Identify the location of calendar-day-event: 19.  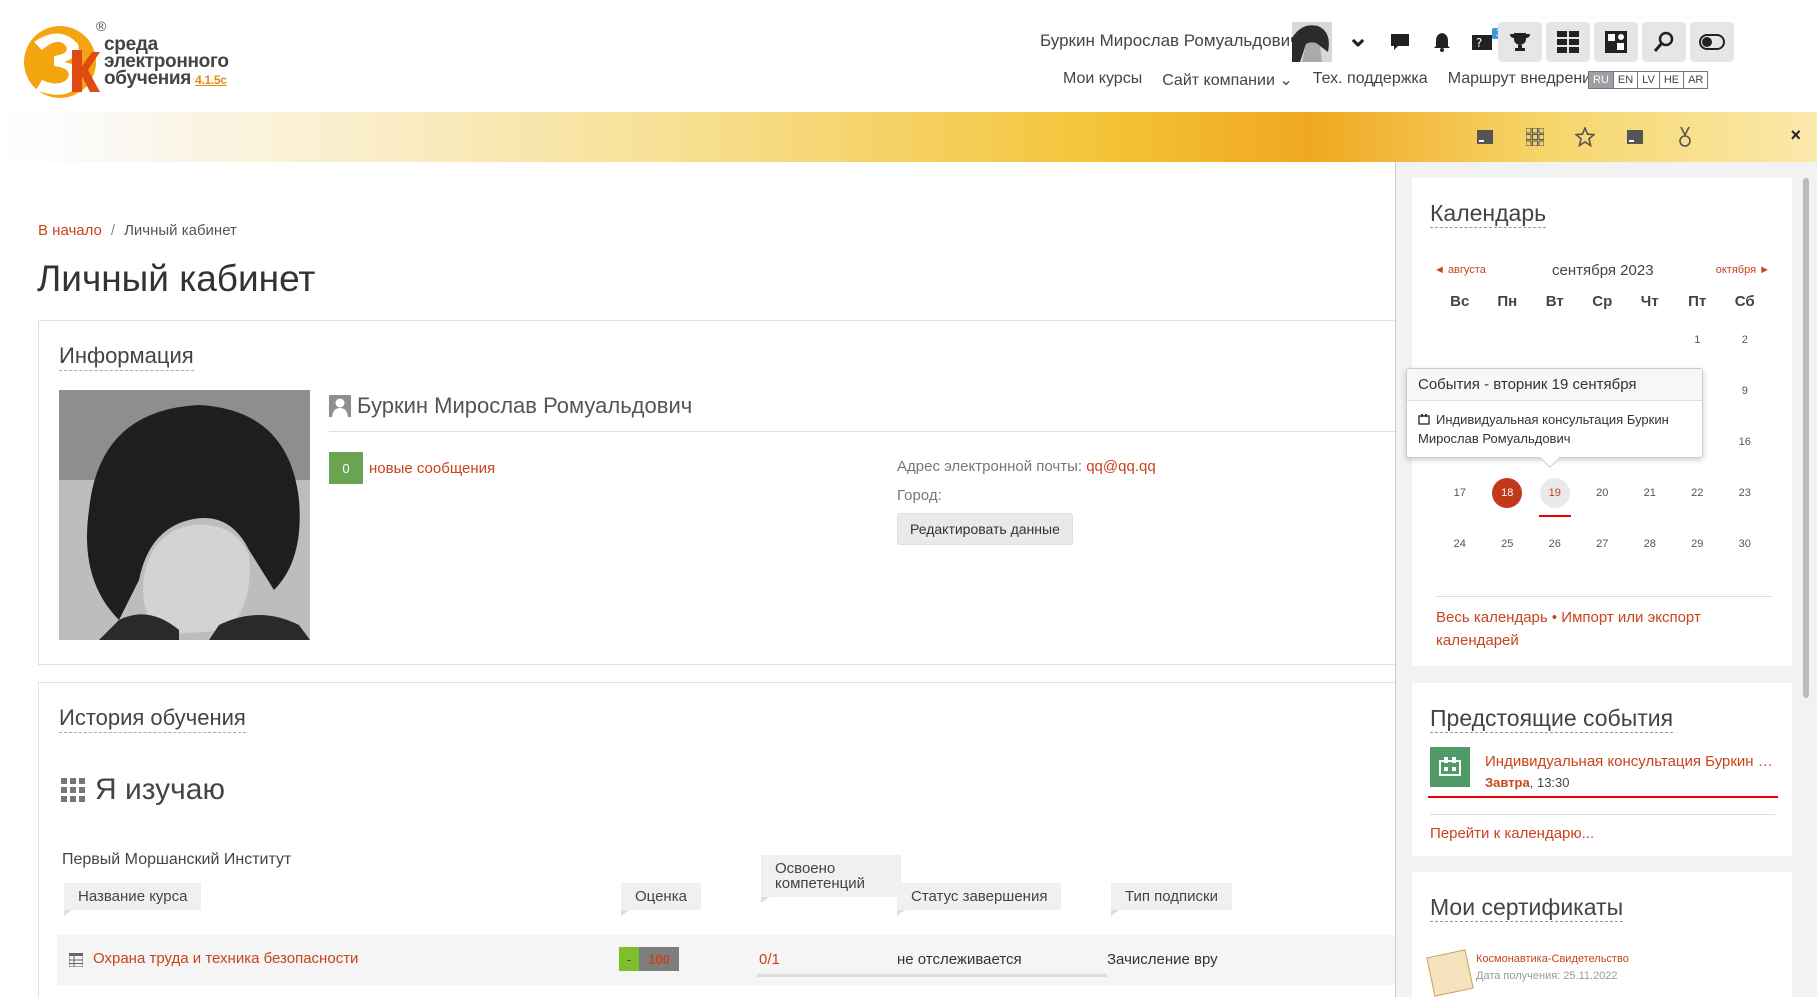
(1555, 497).